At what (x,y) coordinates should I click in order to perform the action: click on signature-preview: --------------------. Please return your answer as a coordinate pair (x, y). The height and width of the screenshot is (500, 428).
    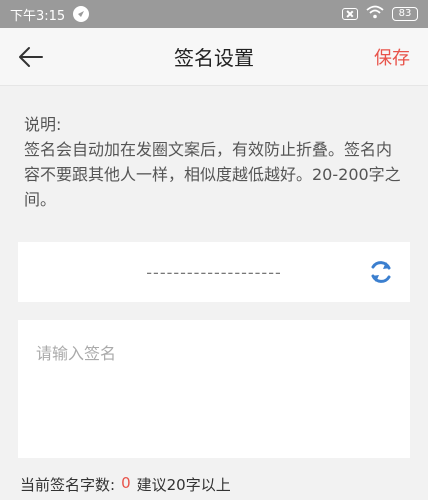
    Looking at the image, I should click on (214, 272).